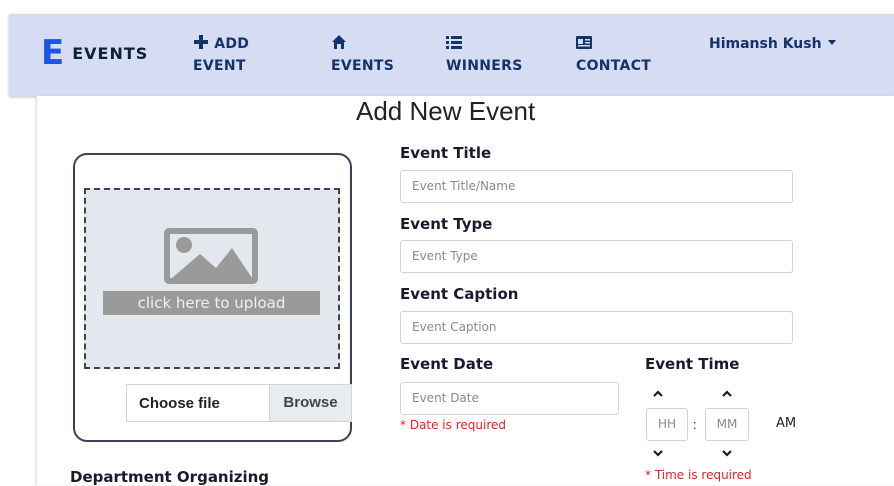  I want to click on nav-add-event-line2: EVENT, so click(219, 66).